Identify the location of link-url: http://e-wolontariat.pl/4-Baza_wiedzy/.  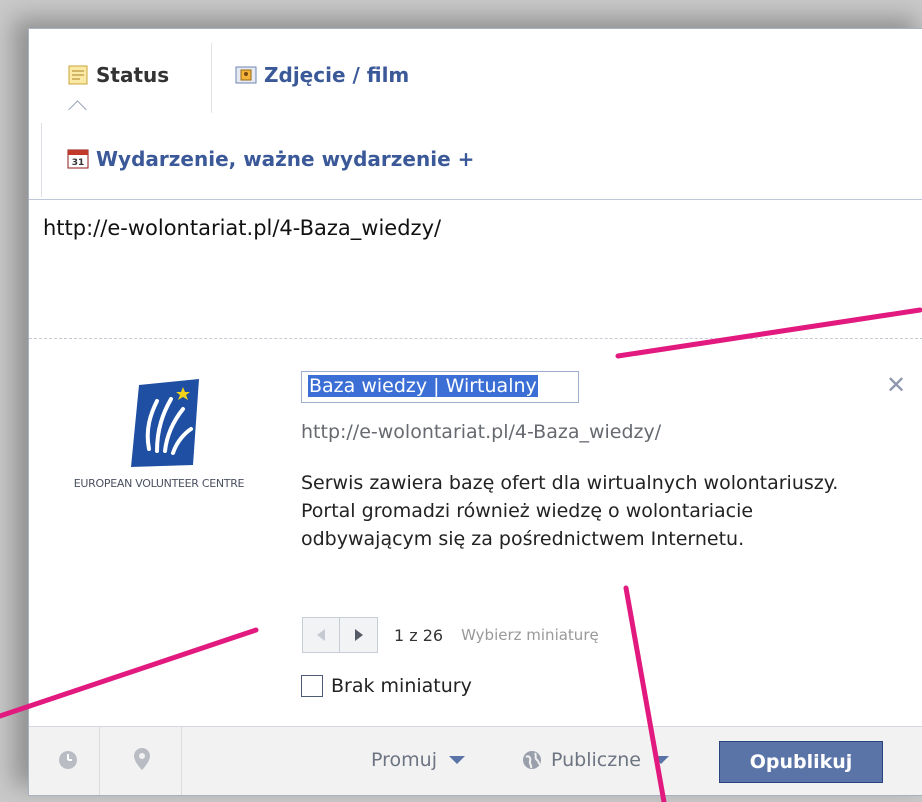
(481, 432).